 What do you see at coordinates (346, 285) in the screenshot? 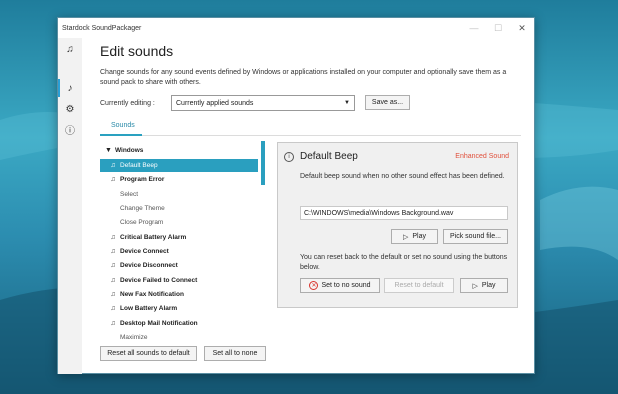
I see `set-to-no-sound-label: Set to no sound` at bounding box center [346, 285].